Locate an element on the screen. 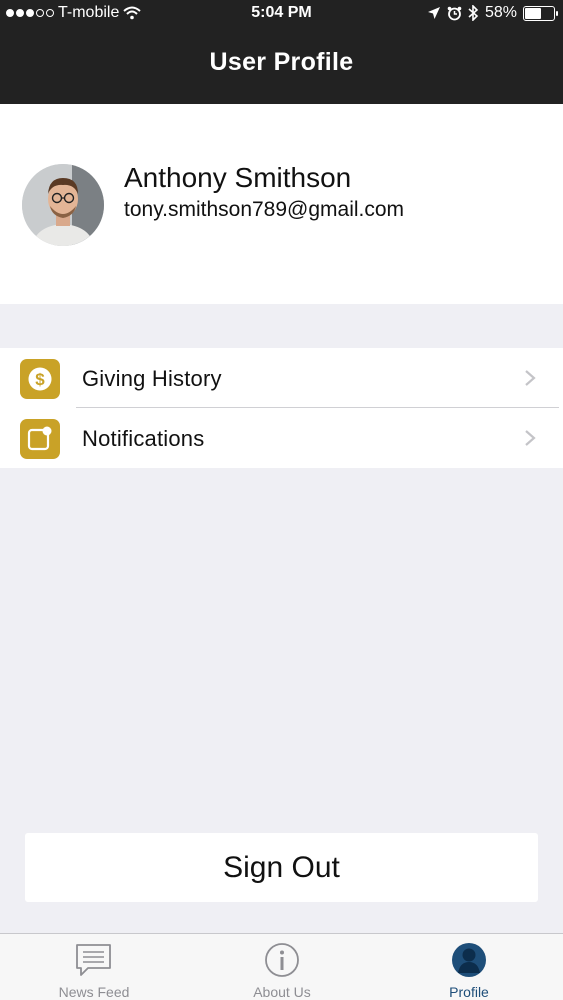 This screenshot has height=1000, width=563. avatar-image is located at coordinates (63, 205).